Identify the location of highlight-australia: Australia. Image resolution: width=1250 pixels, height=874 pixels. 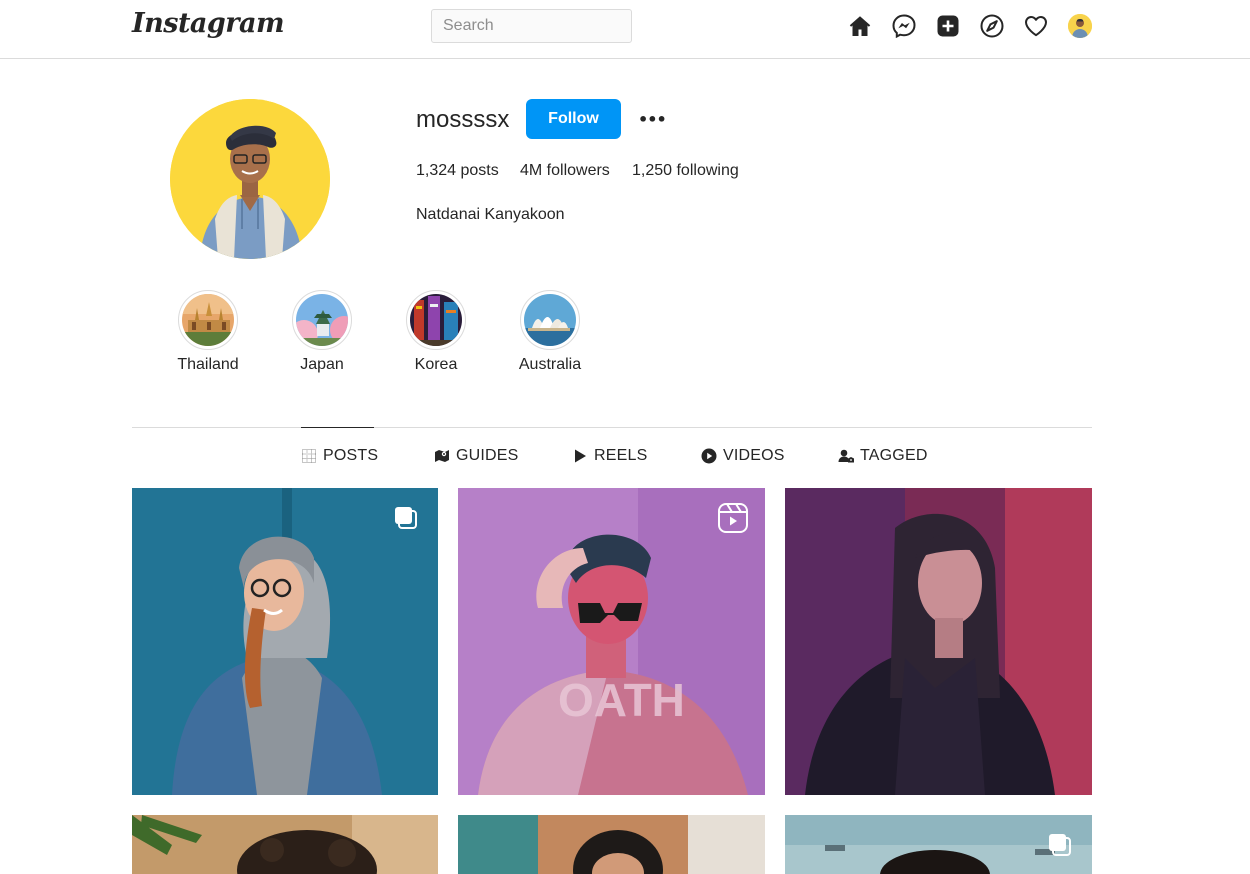
(550, 335).